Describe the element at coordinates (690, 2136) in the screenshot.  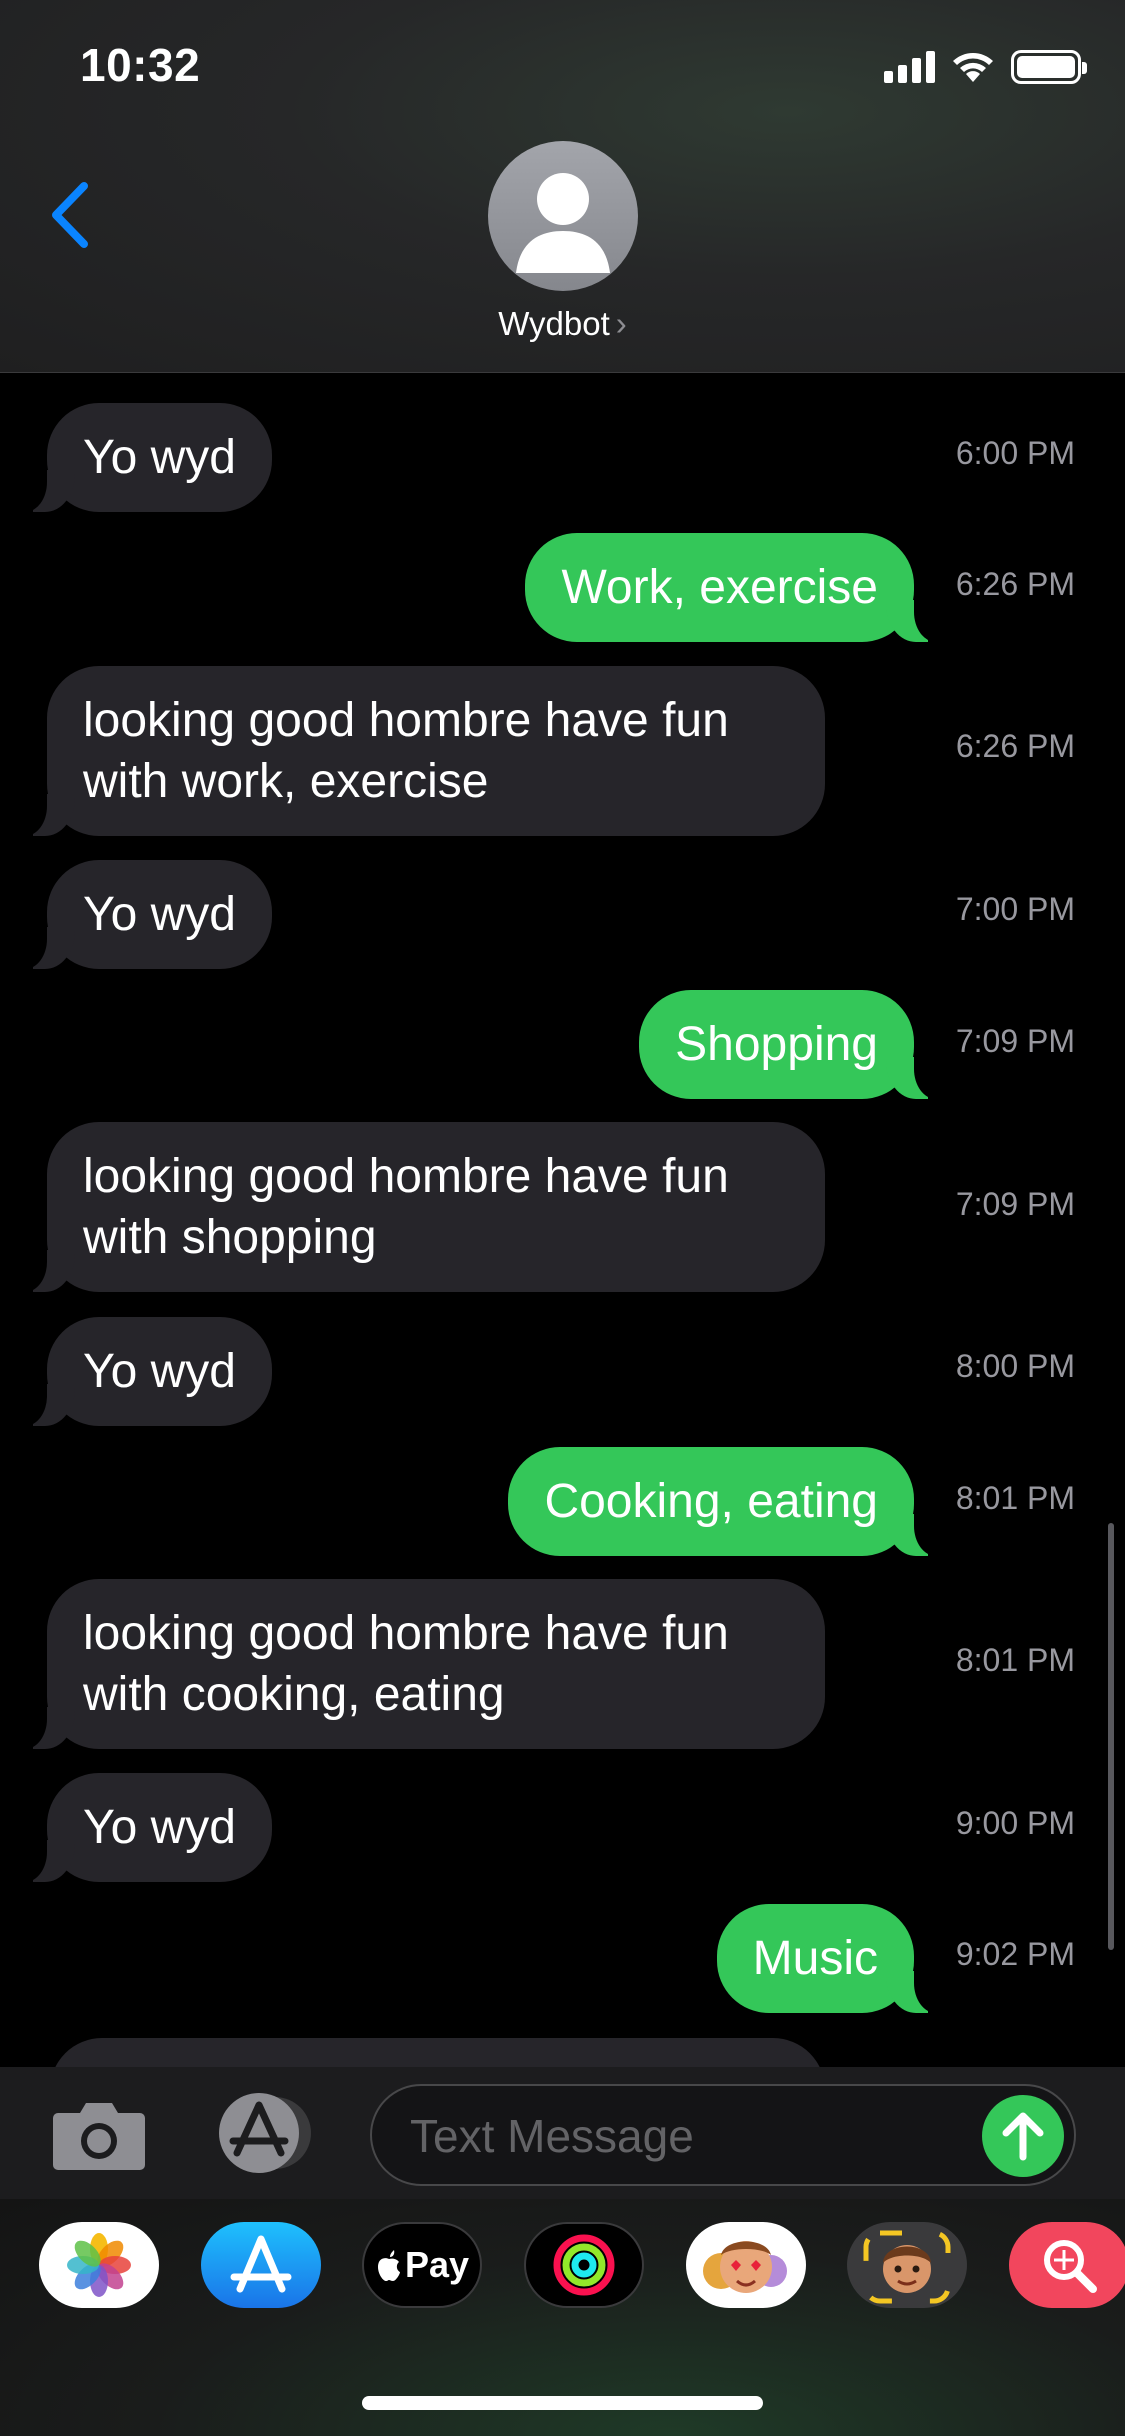
I see `message-input` at that location.